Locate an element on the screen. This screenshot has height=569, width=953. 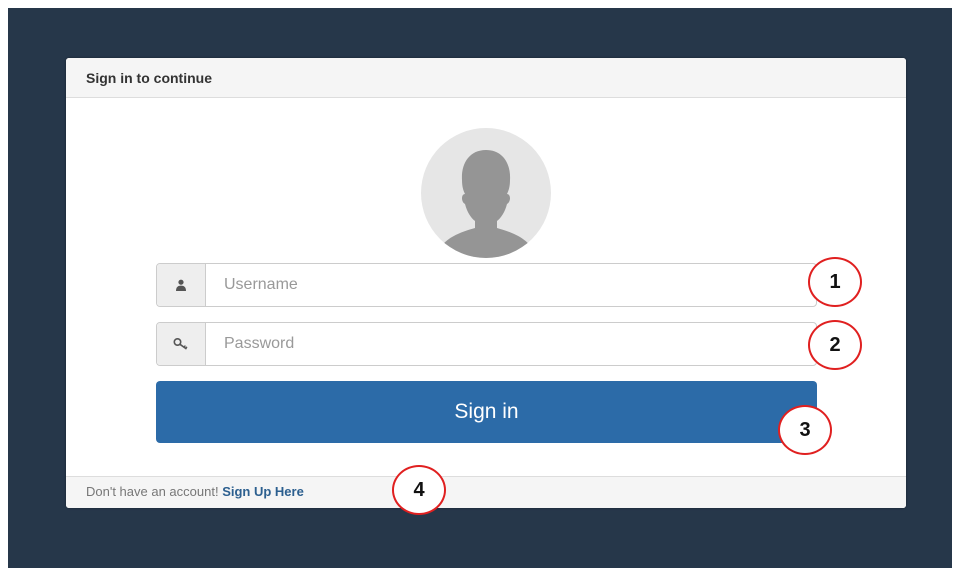
panel-heading: Sign in to continue is located at coordinates (486, 78).